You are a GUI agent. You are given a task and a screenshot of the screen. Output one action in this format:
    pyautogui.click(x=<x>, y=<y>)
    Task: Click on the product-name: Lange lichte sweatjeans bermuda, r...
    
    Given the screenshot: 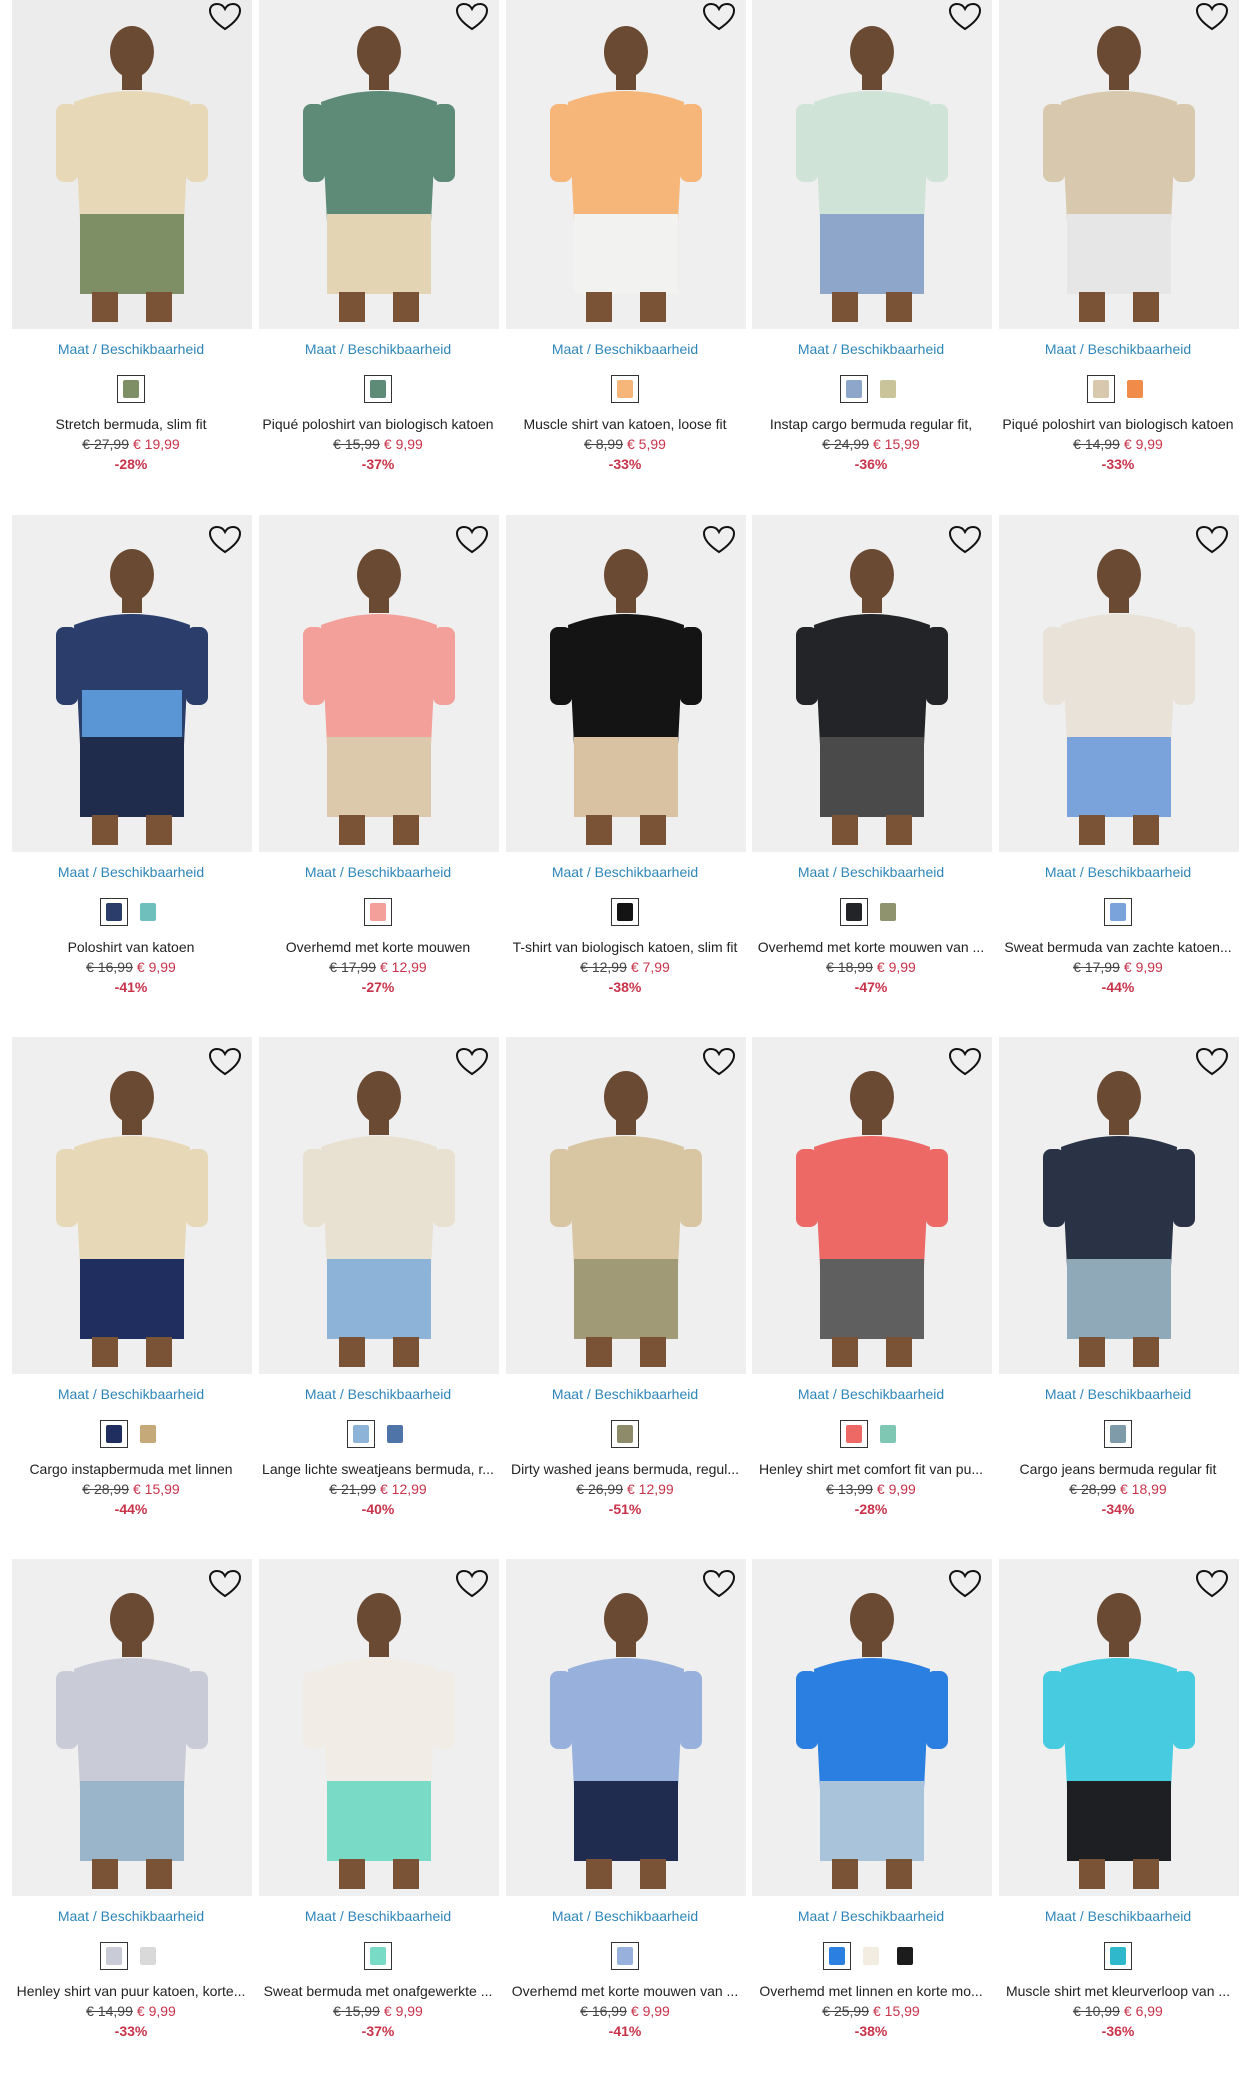 What is the action you would take?
    pyautogui.click(x=378, y=1469)
    